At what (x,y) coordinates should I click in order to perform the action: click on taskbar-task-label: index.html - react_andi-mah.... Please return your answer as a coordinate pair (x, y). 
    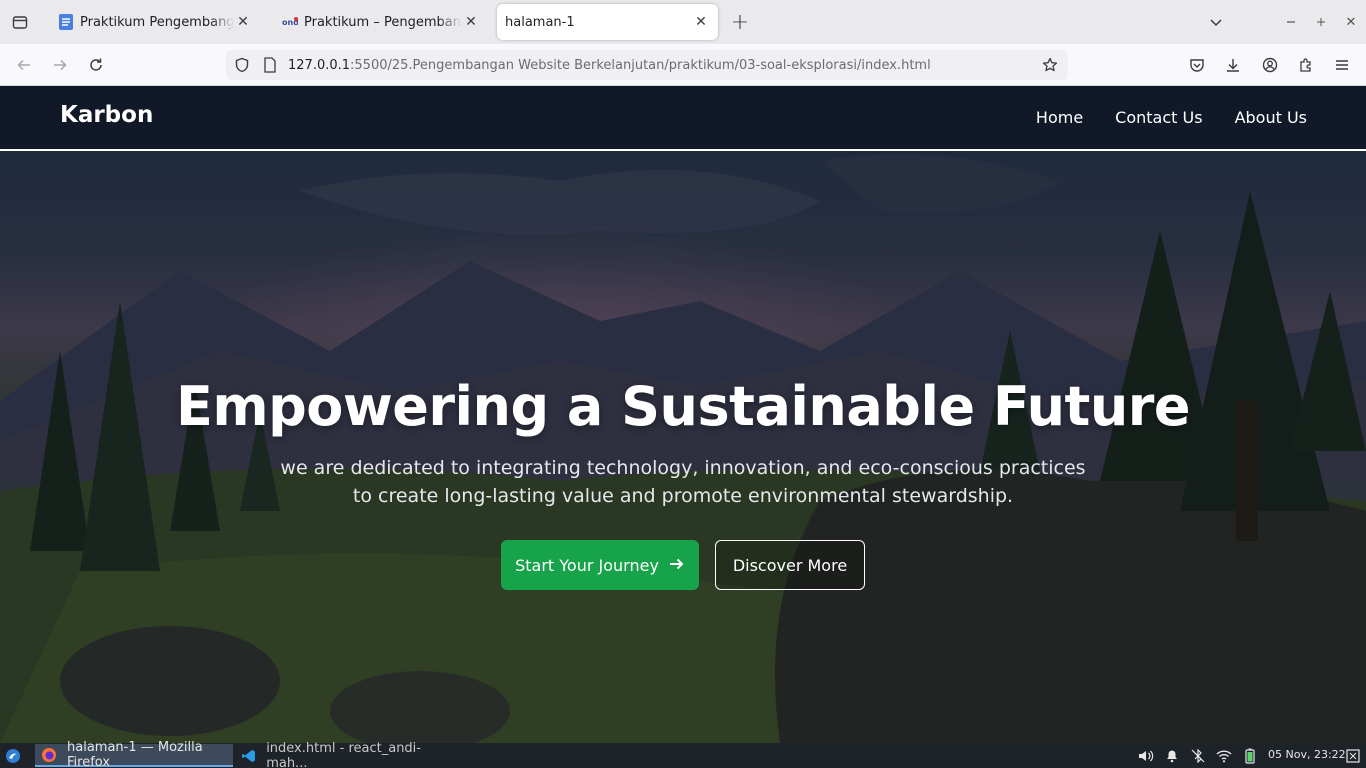
    Looking at the image, I should click on (343, 754).